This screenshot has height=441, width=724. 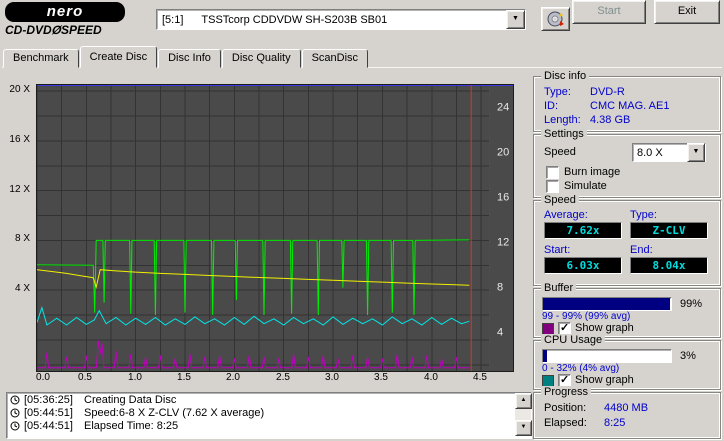 I want to click on group-title: Disc info, so click(x=565, y=76).